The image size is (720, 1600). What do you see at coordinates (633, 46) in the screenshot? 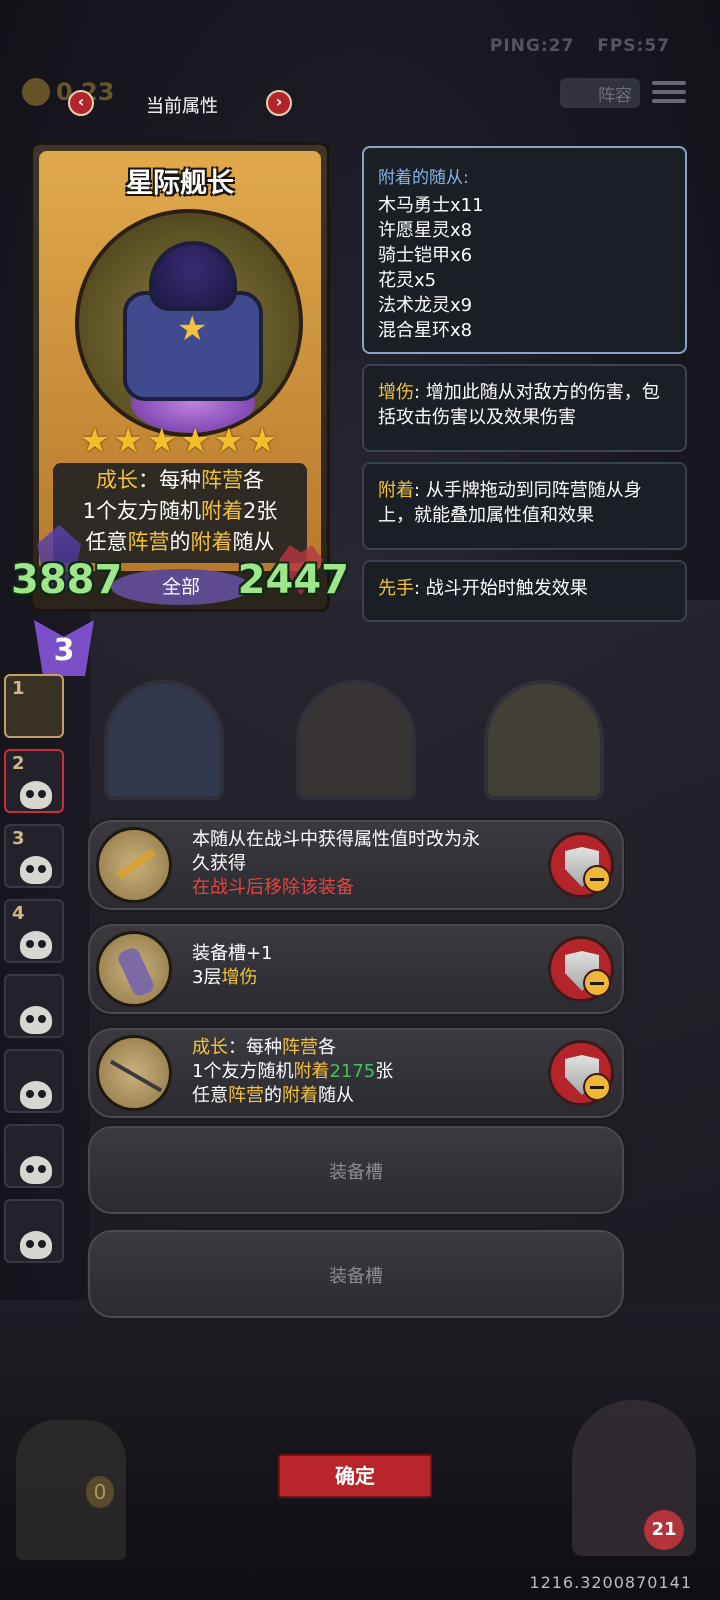
I see `fps-readout: FPS:57` at bounding box center [633, 46].